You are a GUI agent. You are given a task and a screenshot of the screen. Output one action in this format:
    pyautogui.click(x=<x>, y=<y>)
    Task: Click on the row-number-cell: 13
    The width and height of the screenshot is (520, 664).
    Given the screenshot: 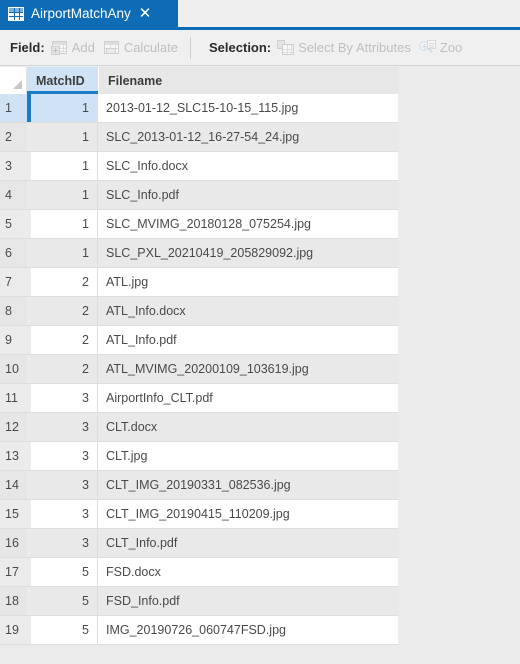 What is the action you would take?
    pyautogui.click(x=13, y=456)
    